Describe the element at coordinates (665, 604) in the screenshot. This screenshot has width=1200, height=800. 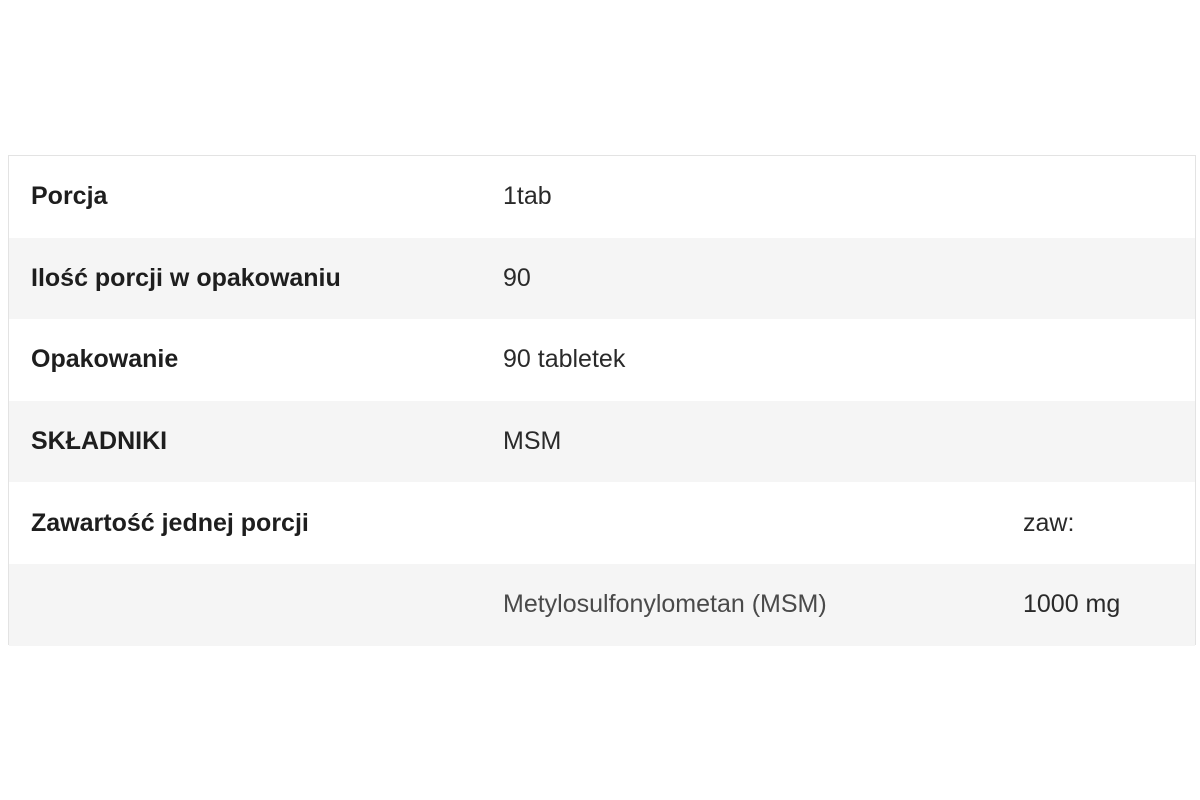
I see `ingredient-name: Metylosulfonylometan (MSM)` at that location.